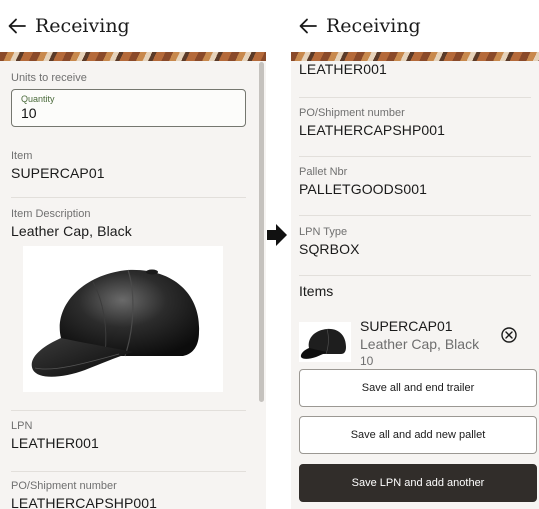  What do you see at coordinates (418, 435) in the screenshot?
I see `save-all-add-new-pallet-button: Save all and add new pallet` at bounding box center [418, 435].